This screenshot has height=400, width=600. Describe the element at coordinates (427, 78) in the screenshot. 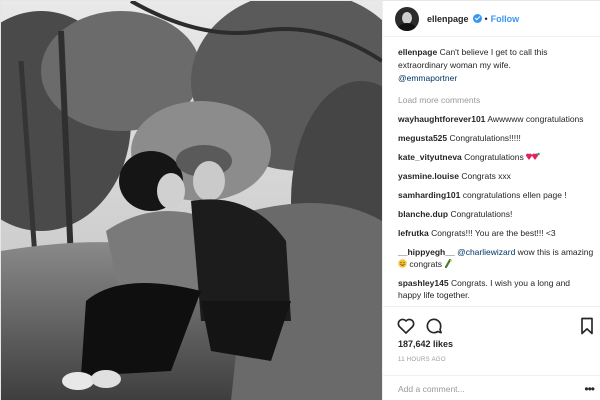

I see `caption-mention: @emmaportner` at that location.